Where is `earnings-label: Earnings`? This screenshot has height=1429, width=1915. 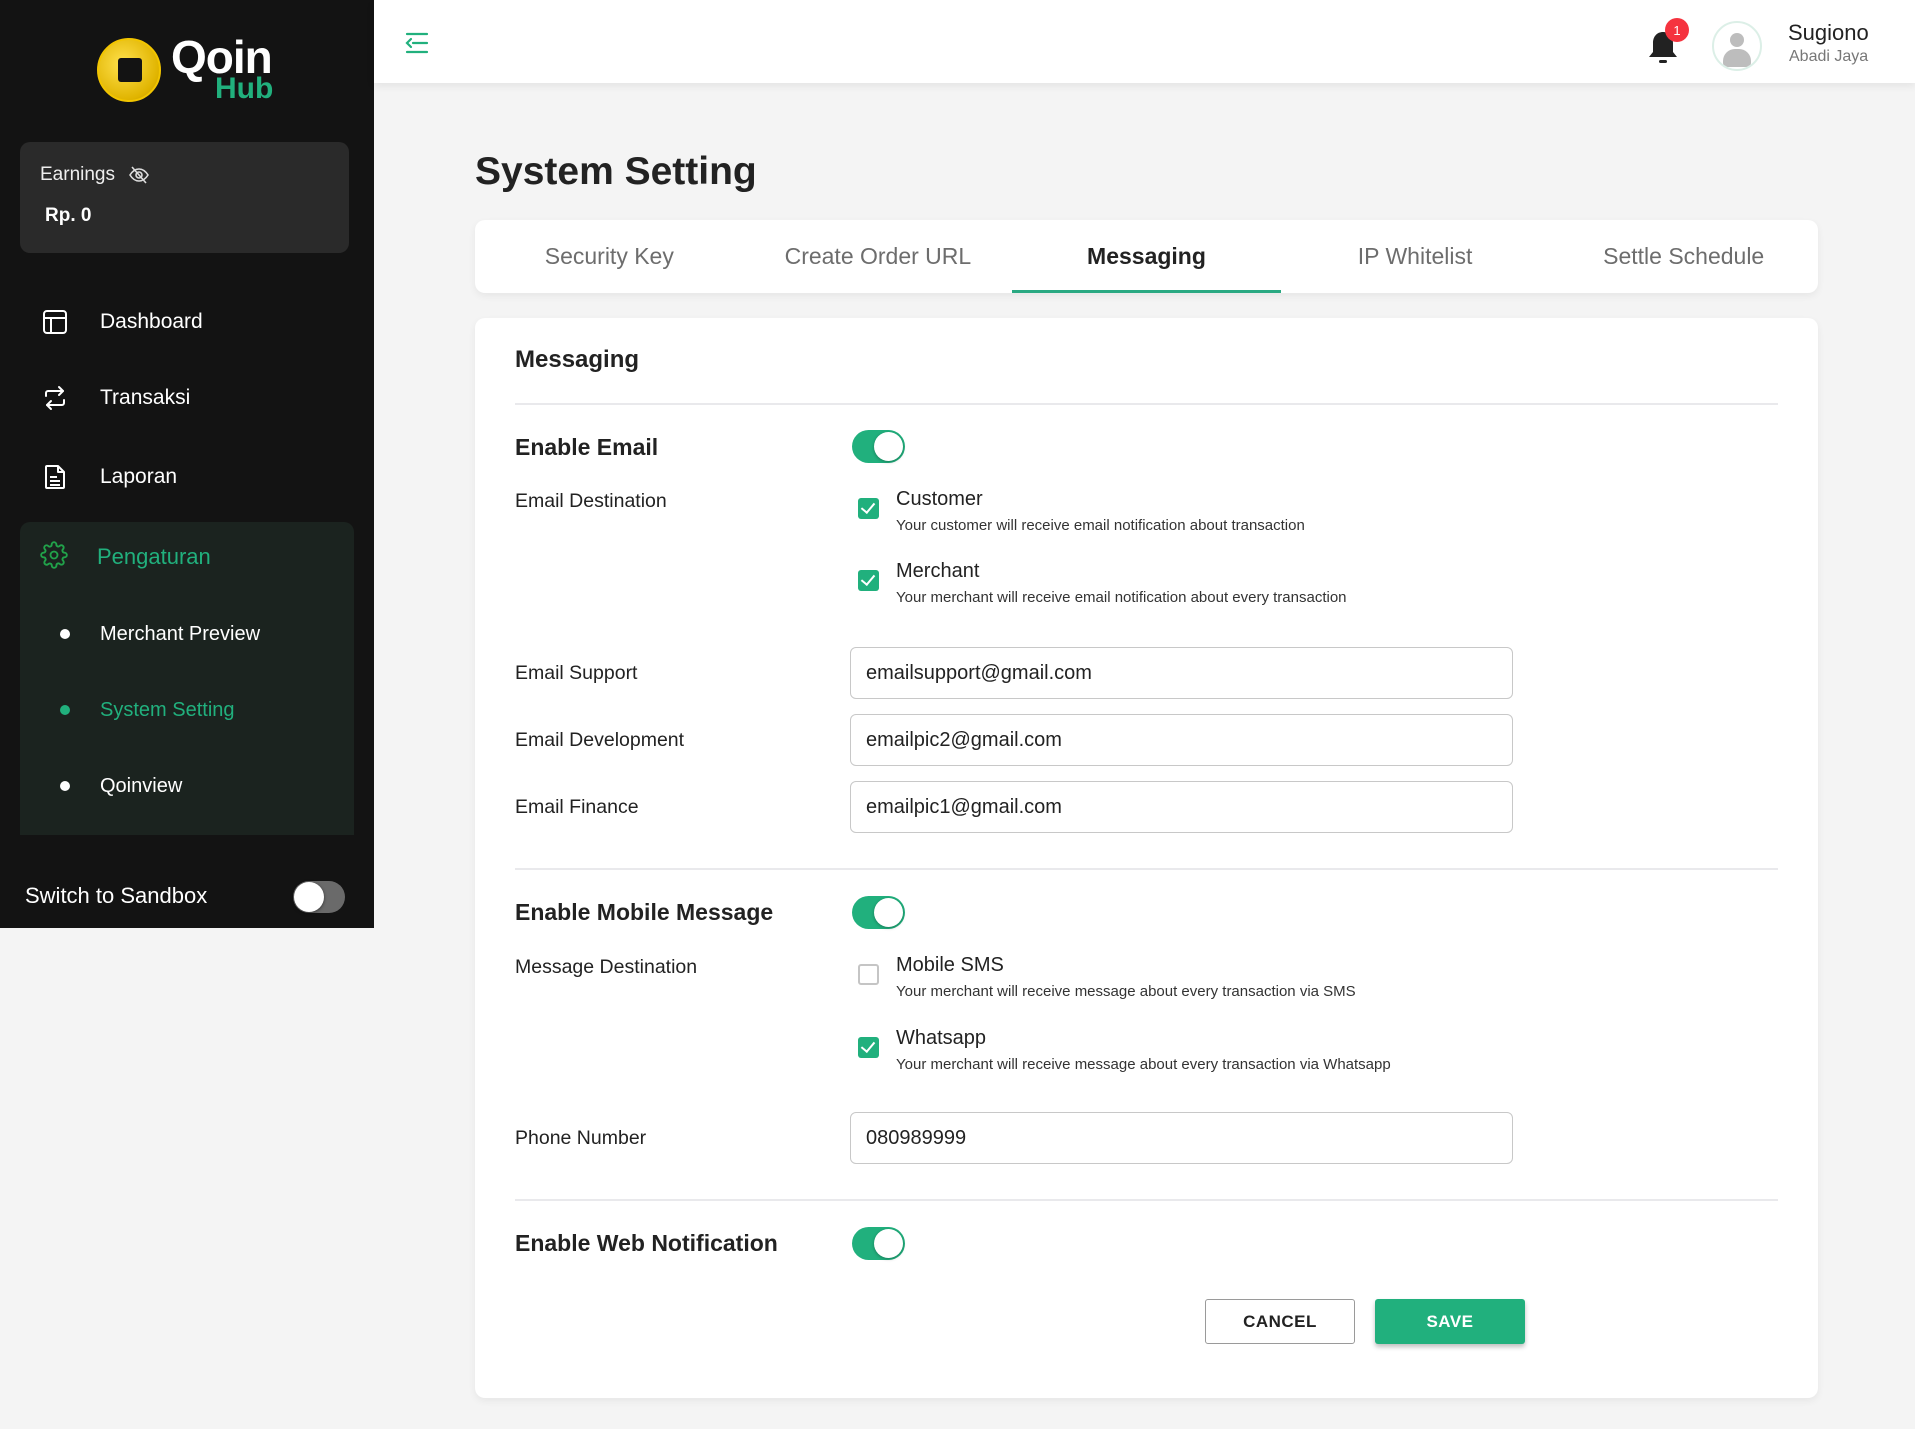 earnings-label: Earnings is located at coordinates (77, 174).